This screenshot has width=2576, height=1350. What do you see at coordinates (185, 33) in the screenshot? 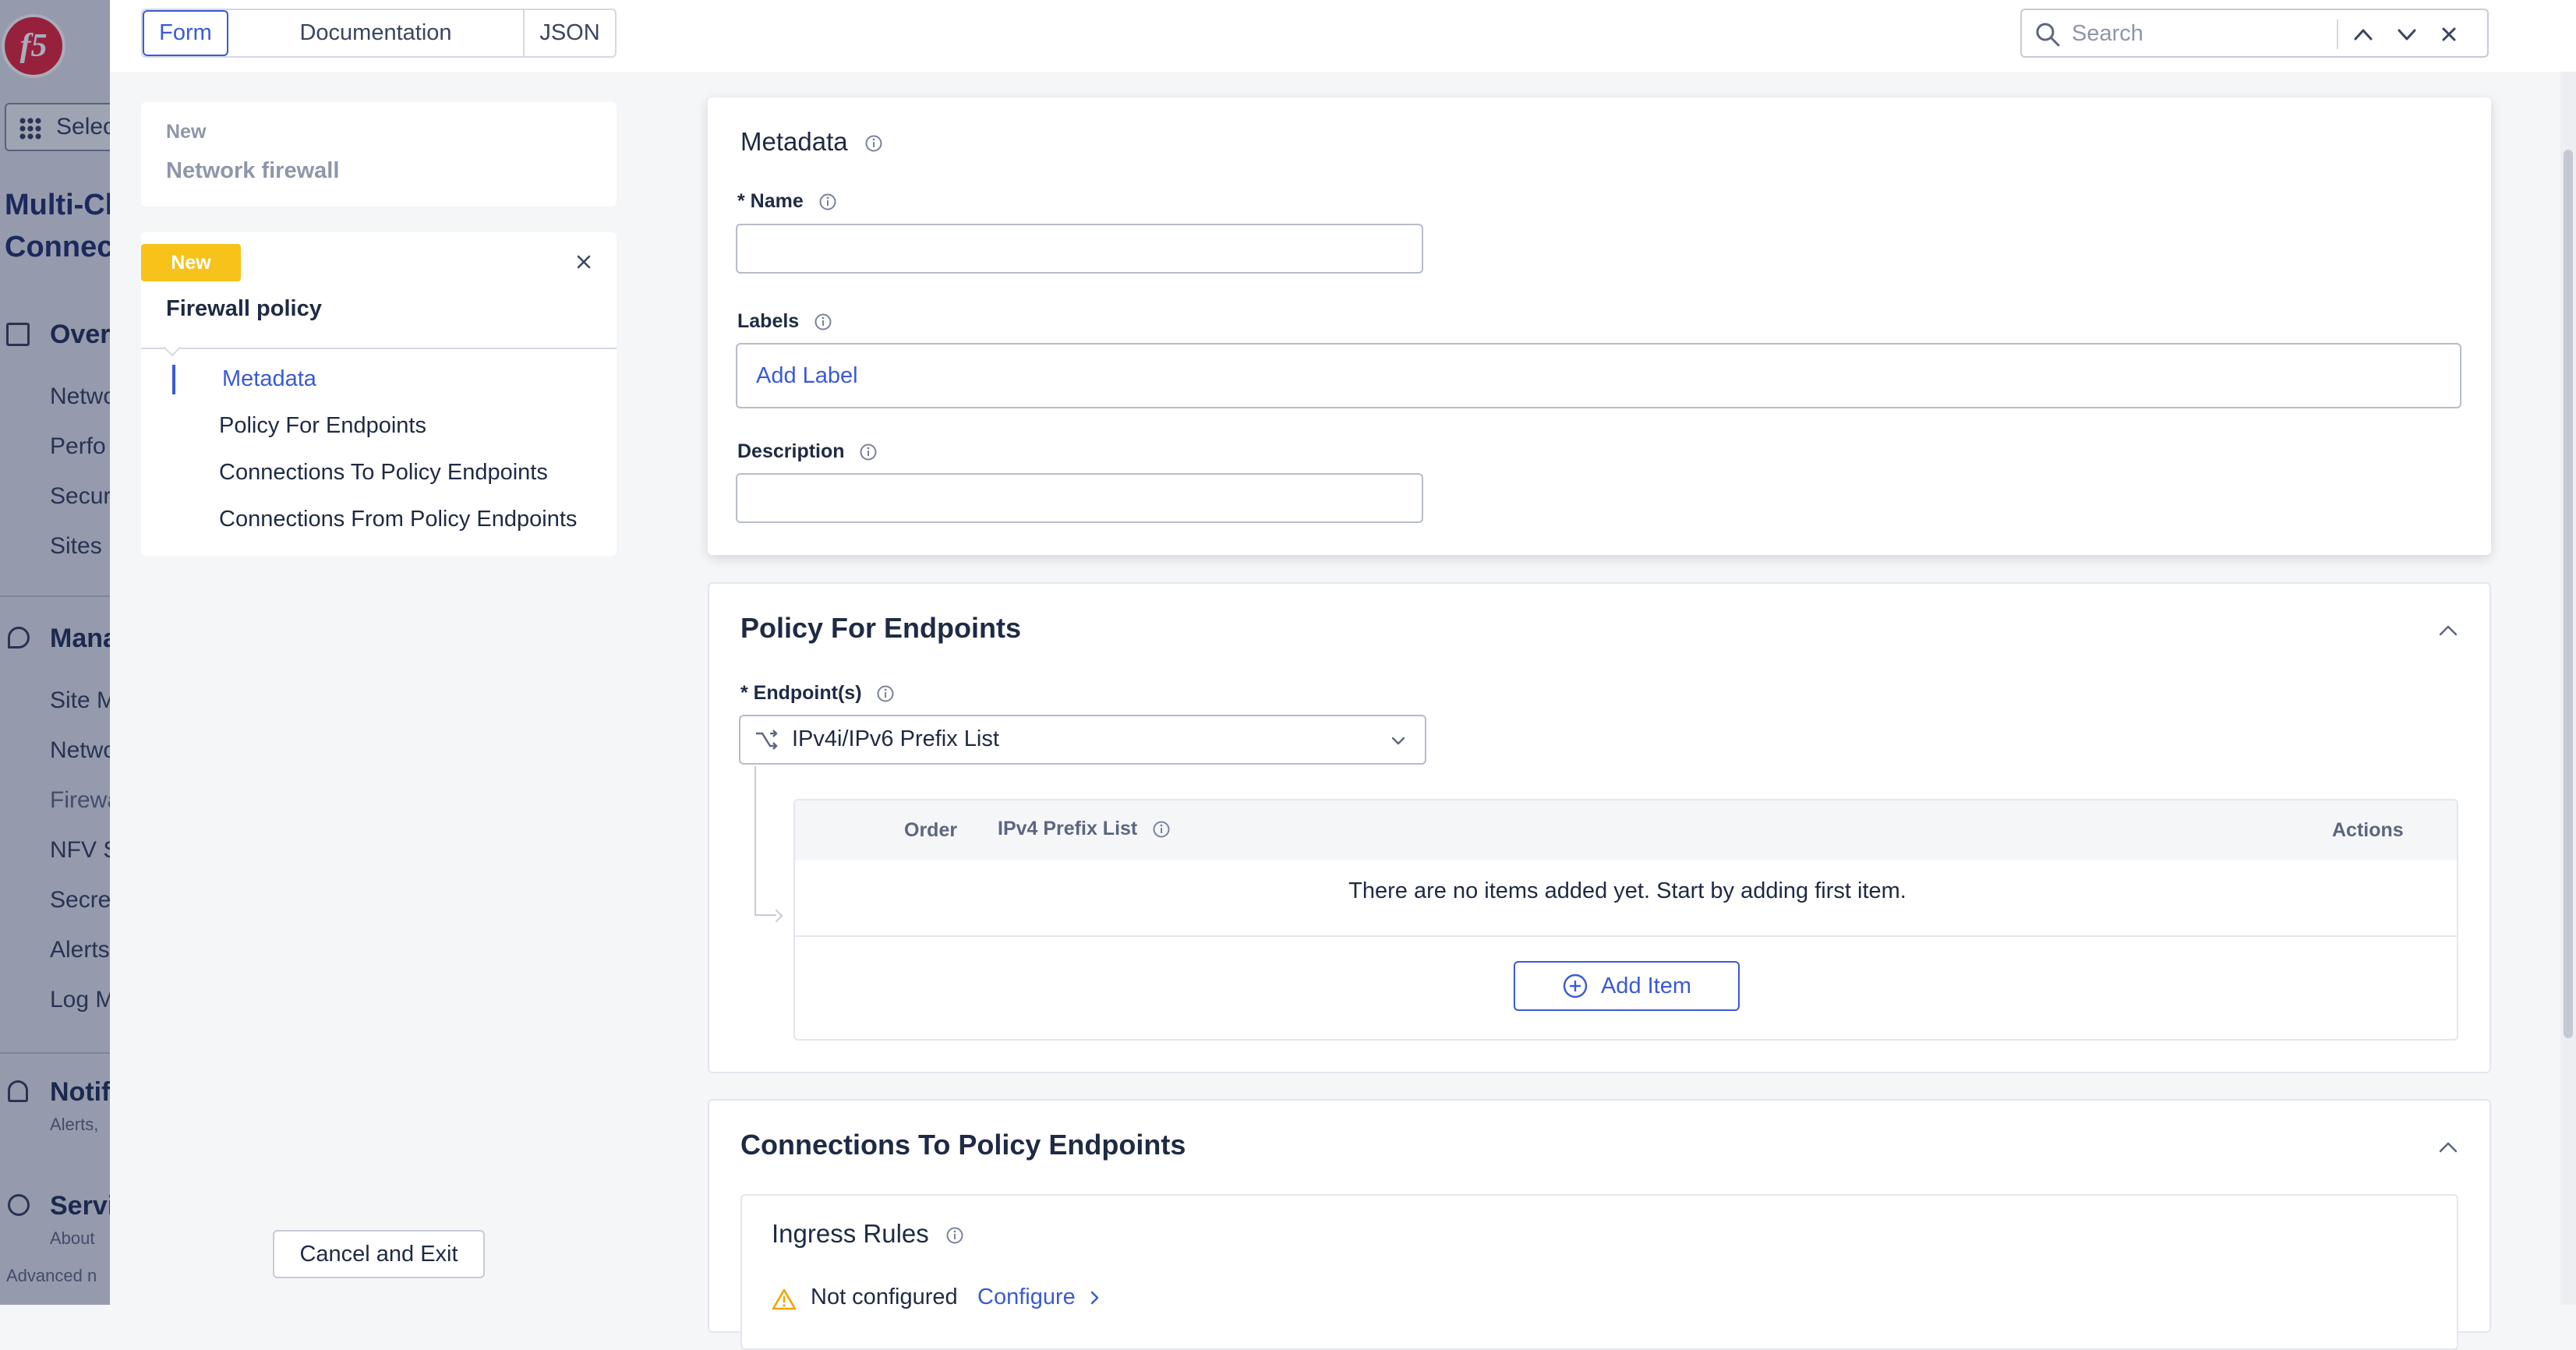
I see `tab-form: Form` at bounding box center [185, 33].